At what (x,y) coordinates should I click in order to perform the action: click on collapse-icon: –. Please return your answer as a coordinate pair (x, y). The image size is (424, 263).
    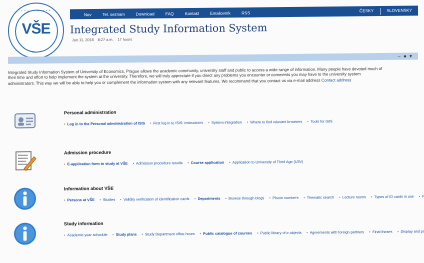
    Looking at the image, I should click on (399, 56).